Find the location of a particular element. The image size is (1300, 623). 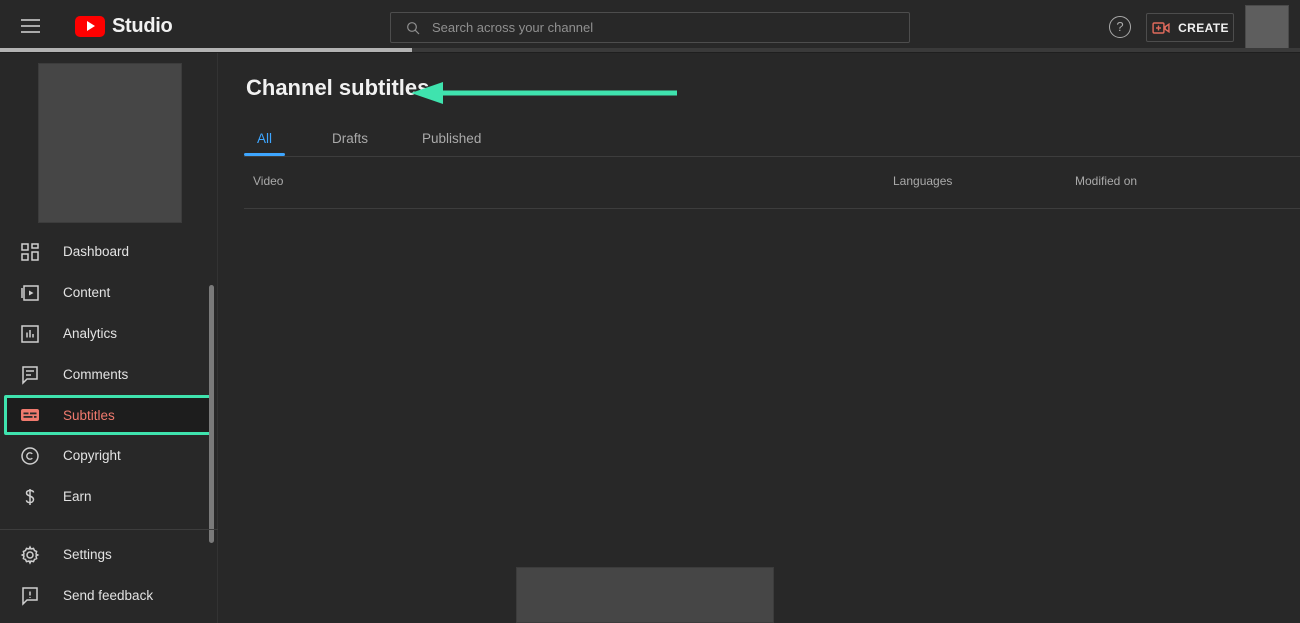

page-title: Channel subtitles is located at coordinates (338, 87).